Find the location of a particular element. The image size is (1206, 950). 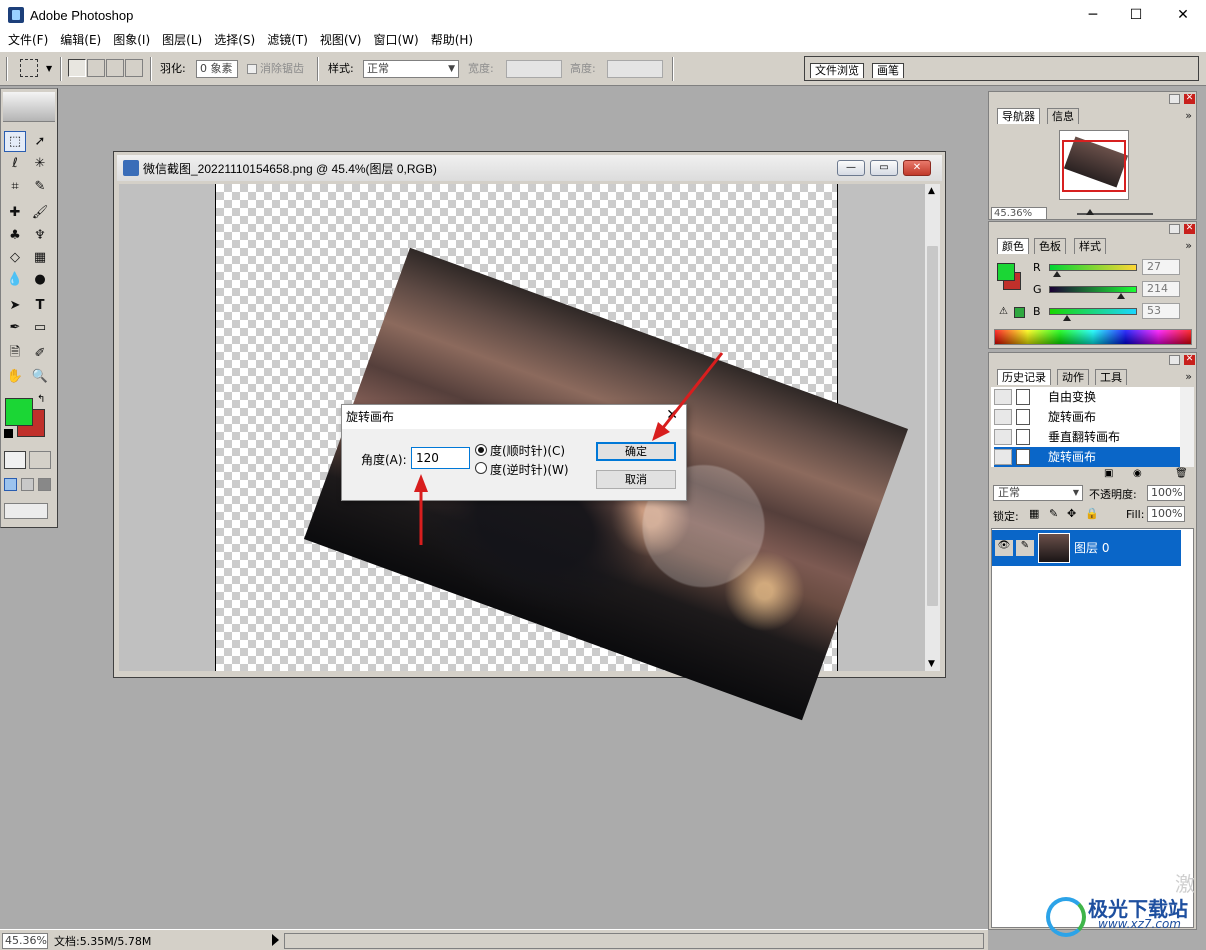

standard-screen-mode-icon is located at coordinates (10, 484).